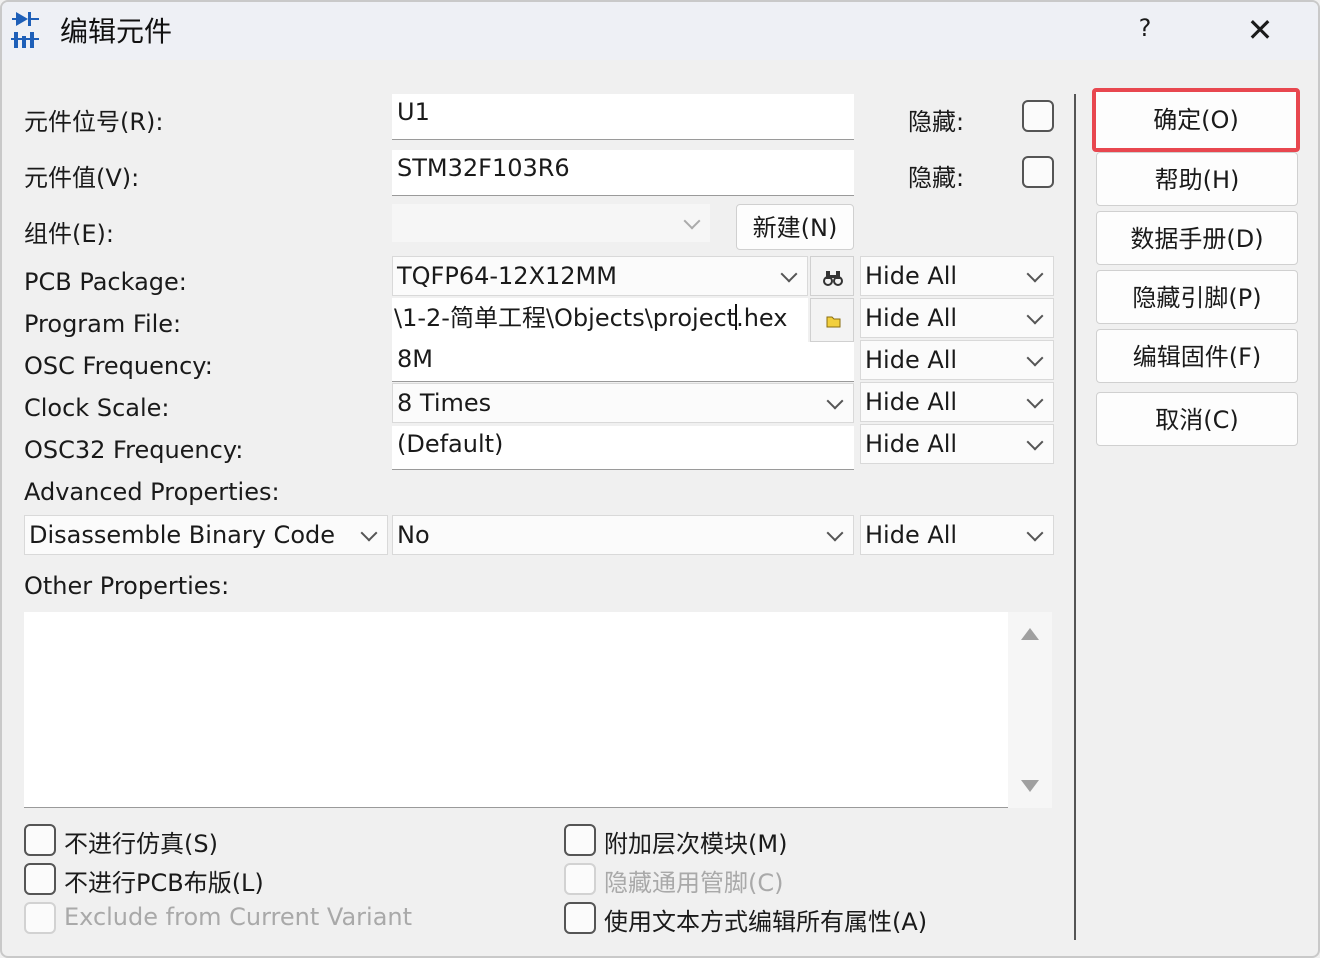 The width and height of the screenshot is (1320, 958). What do you see at coordinates (118, 366) in the screenshot?
I see `osc-frequency-label: OSC Frequency:` at bounding box center [118, 366].